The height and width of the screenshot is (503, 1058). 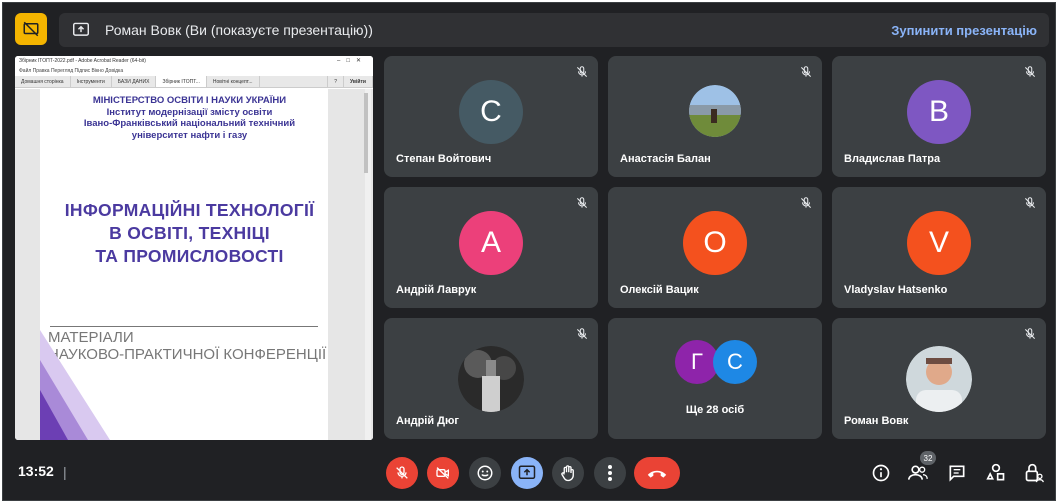 I want to click on people-icon, so click(x=918, y=472).